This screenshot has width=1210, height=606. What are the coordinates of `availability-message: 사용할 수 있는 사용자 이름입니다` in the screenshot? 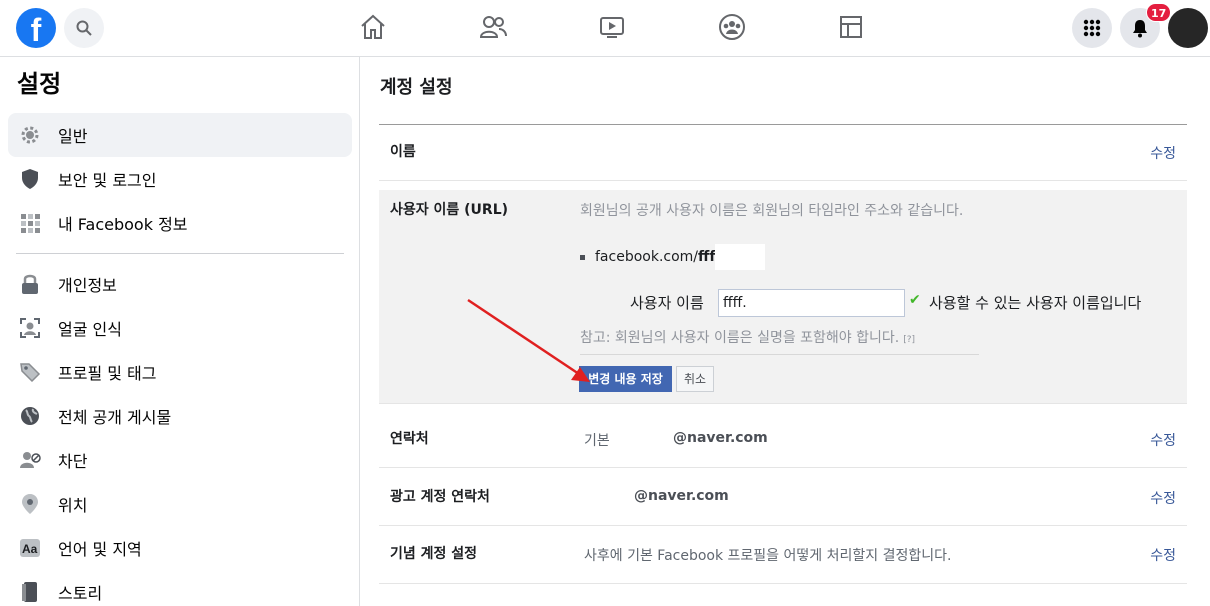 It's located at (1035, 303).